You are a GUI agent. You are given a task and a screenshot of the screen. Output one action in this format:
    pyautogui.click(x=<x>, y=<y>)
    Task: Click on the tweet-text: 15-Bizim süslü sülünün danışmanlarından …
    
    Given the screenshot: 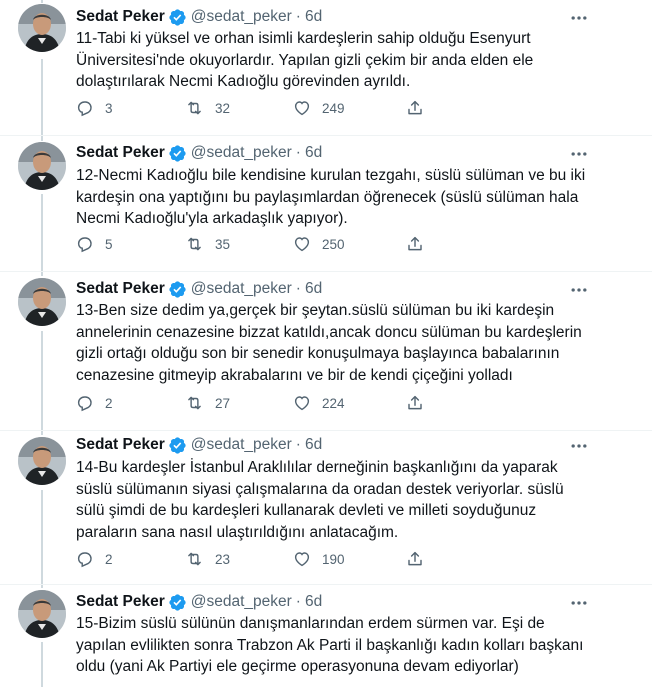 What is the action you would take?
    pyautogui.click(x=330, y=645)
    